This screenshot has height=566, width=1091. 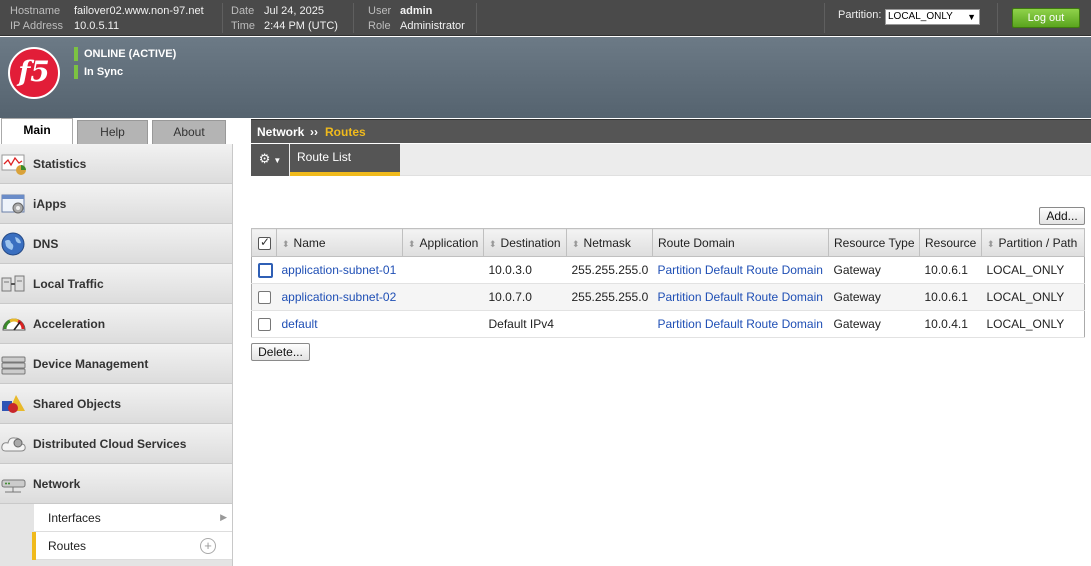 What do you see at coordinates (280, 132) in the screenshot?
I see `breadcrumb-section: Network` at bounding box center [280, 132].